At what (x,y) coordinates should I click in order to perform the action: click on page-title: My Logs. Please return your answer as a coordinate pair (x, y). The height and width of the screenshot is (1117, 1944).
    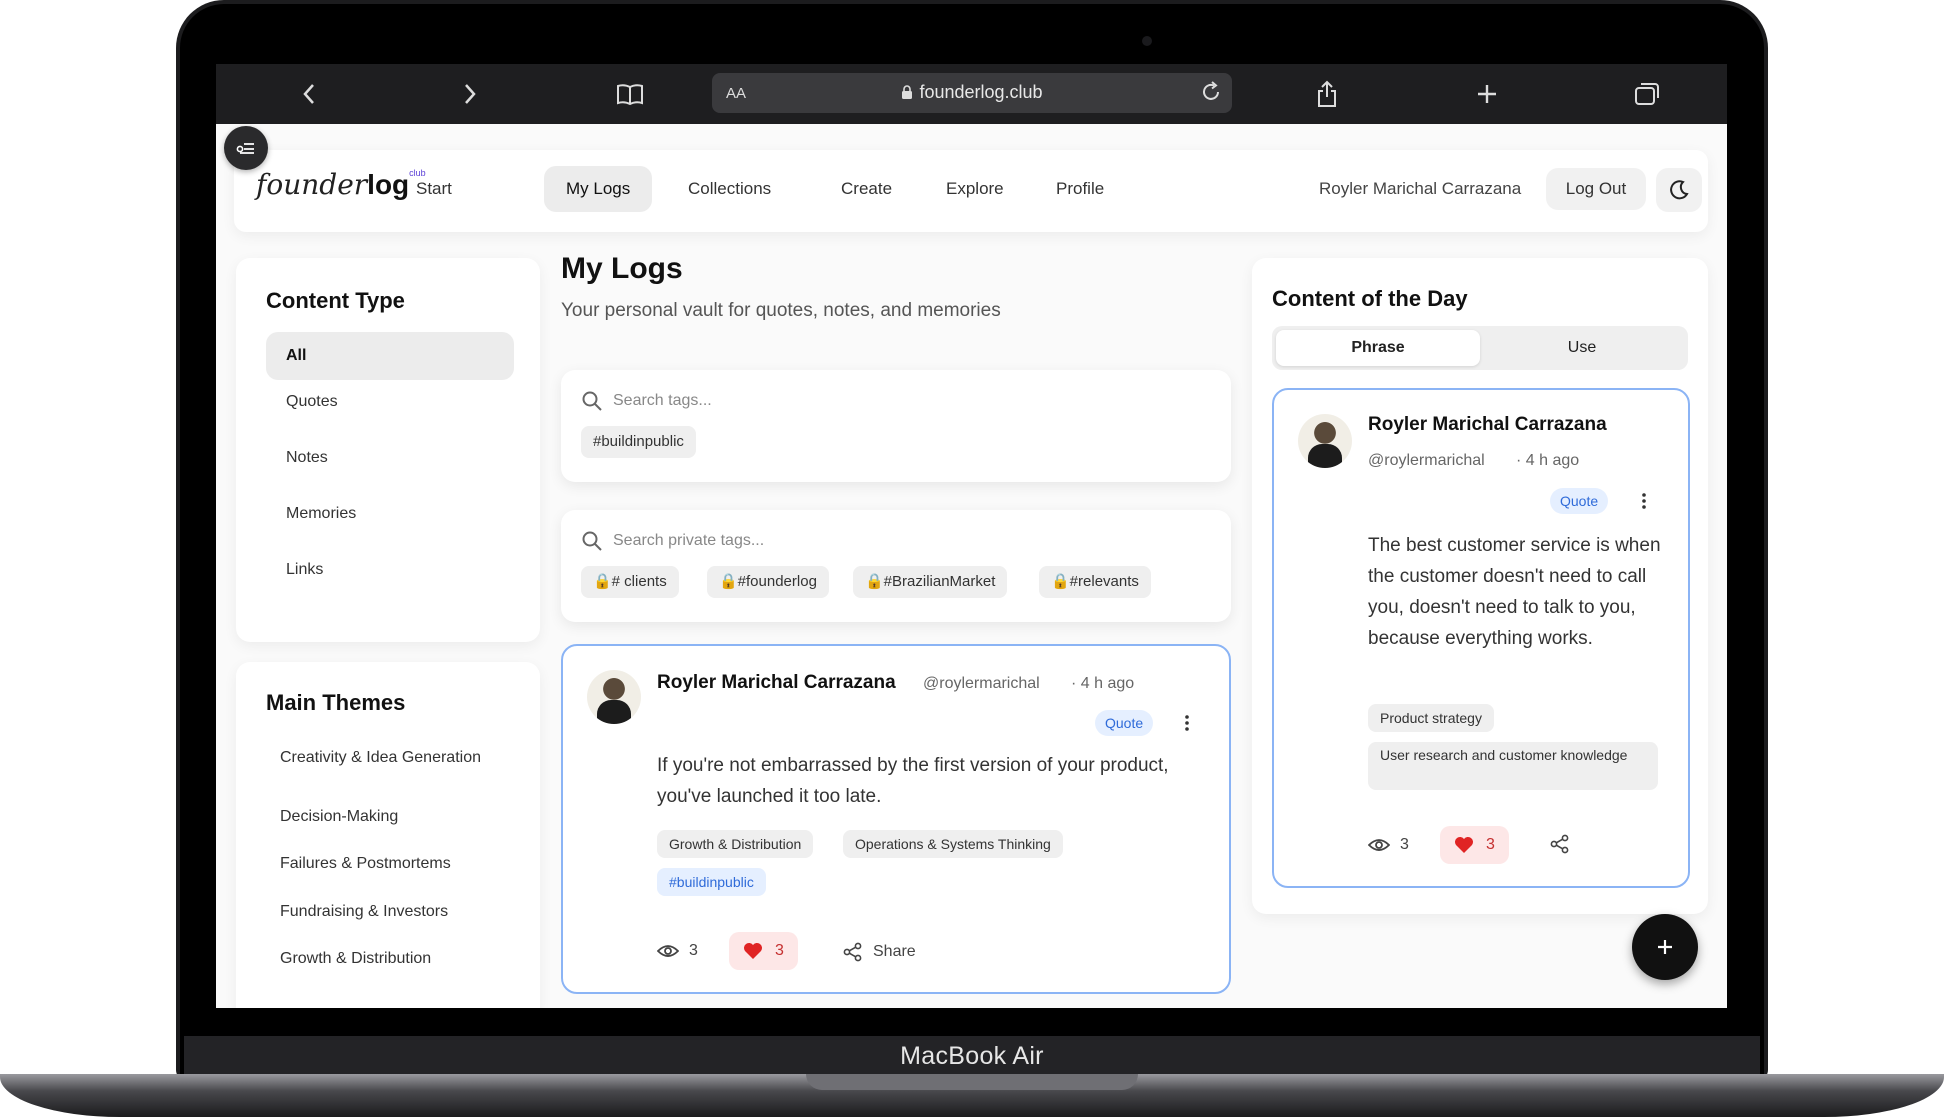
    Looking at the image, I should click on (622, 268).